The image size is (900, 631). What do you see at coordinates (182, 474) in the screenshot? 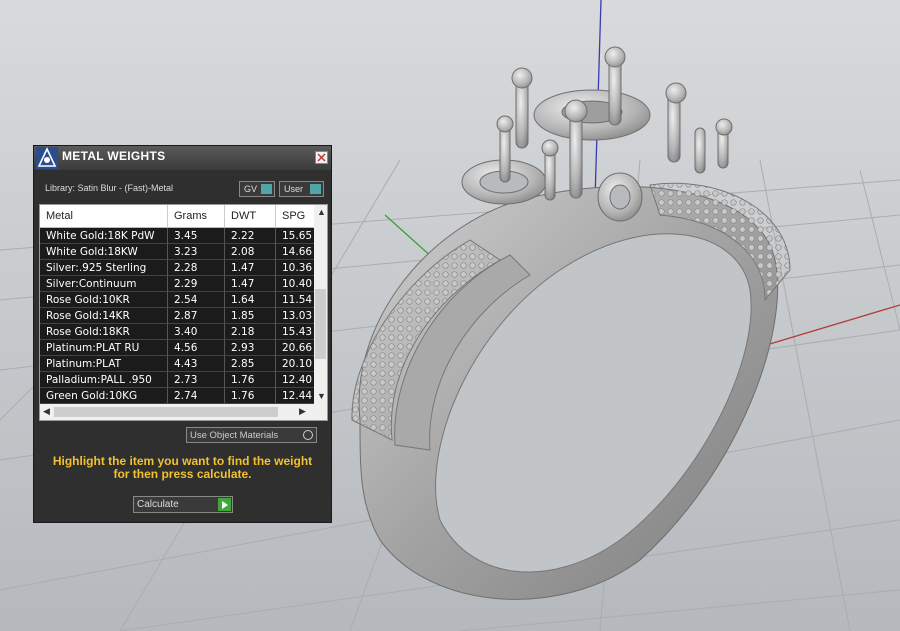
I see `instruction-line-2: for then press calculate.` at bounding box center [182, 474].